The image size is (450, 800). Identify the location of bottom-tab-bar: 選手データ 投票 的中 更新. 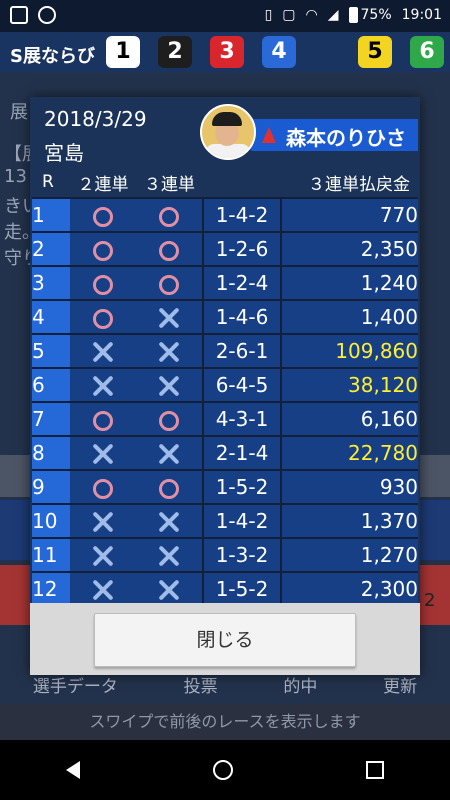
(225, 688).